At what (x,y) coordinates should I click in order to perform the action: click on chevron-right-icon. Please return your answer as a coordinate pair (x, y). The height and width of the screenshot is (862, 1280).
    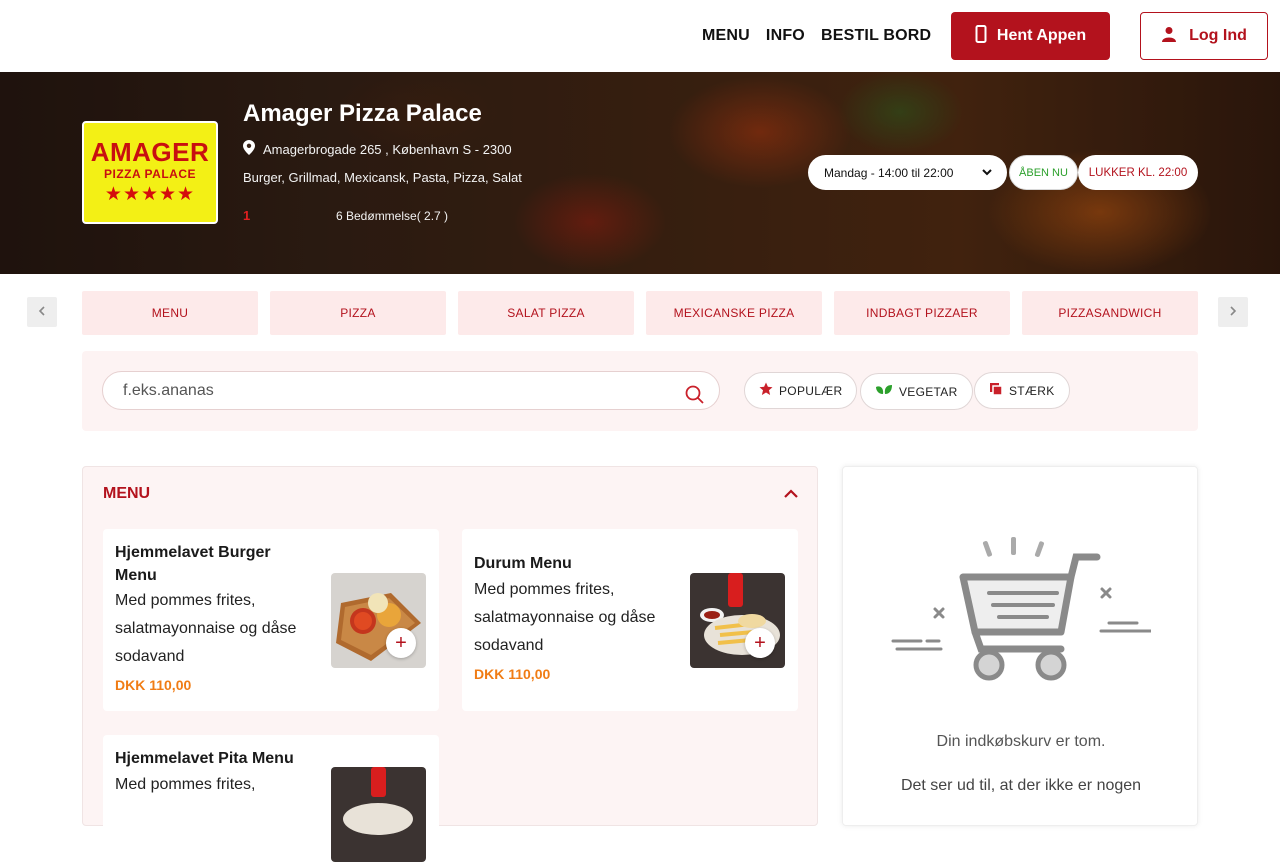
    Looking at the image, I should click on (1233, 312).